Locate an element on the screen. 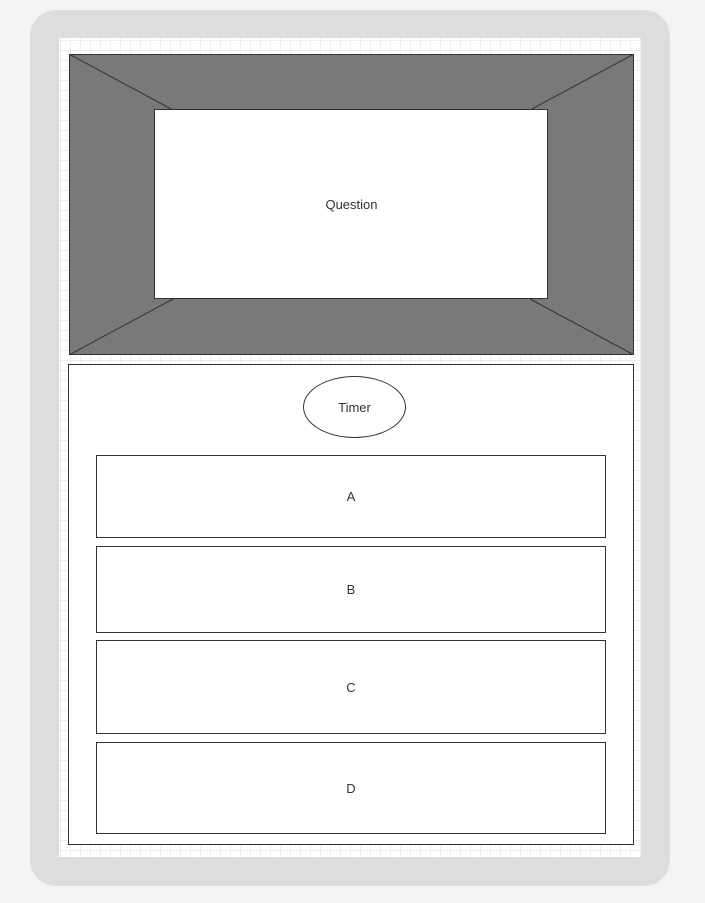 The image size is (705, 903). timer-label: Timer is located at coordinates (354, 407).